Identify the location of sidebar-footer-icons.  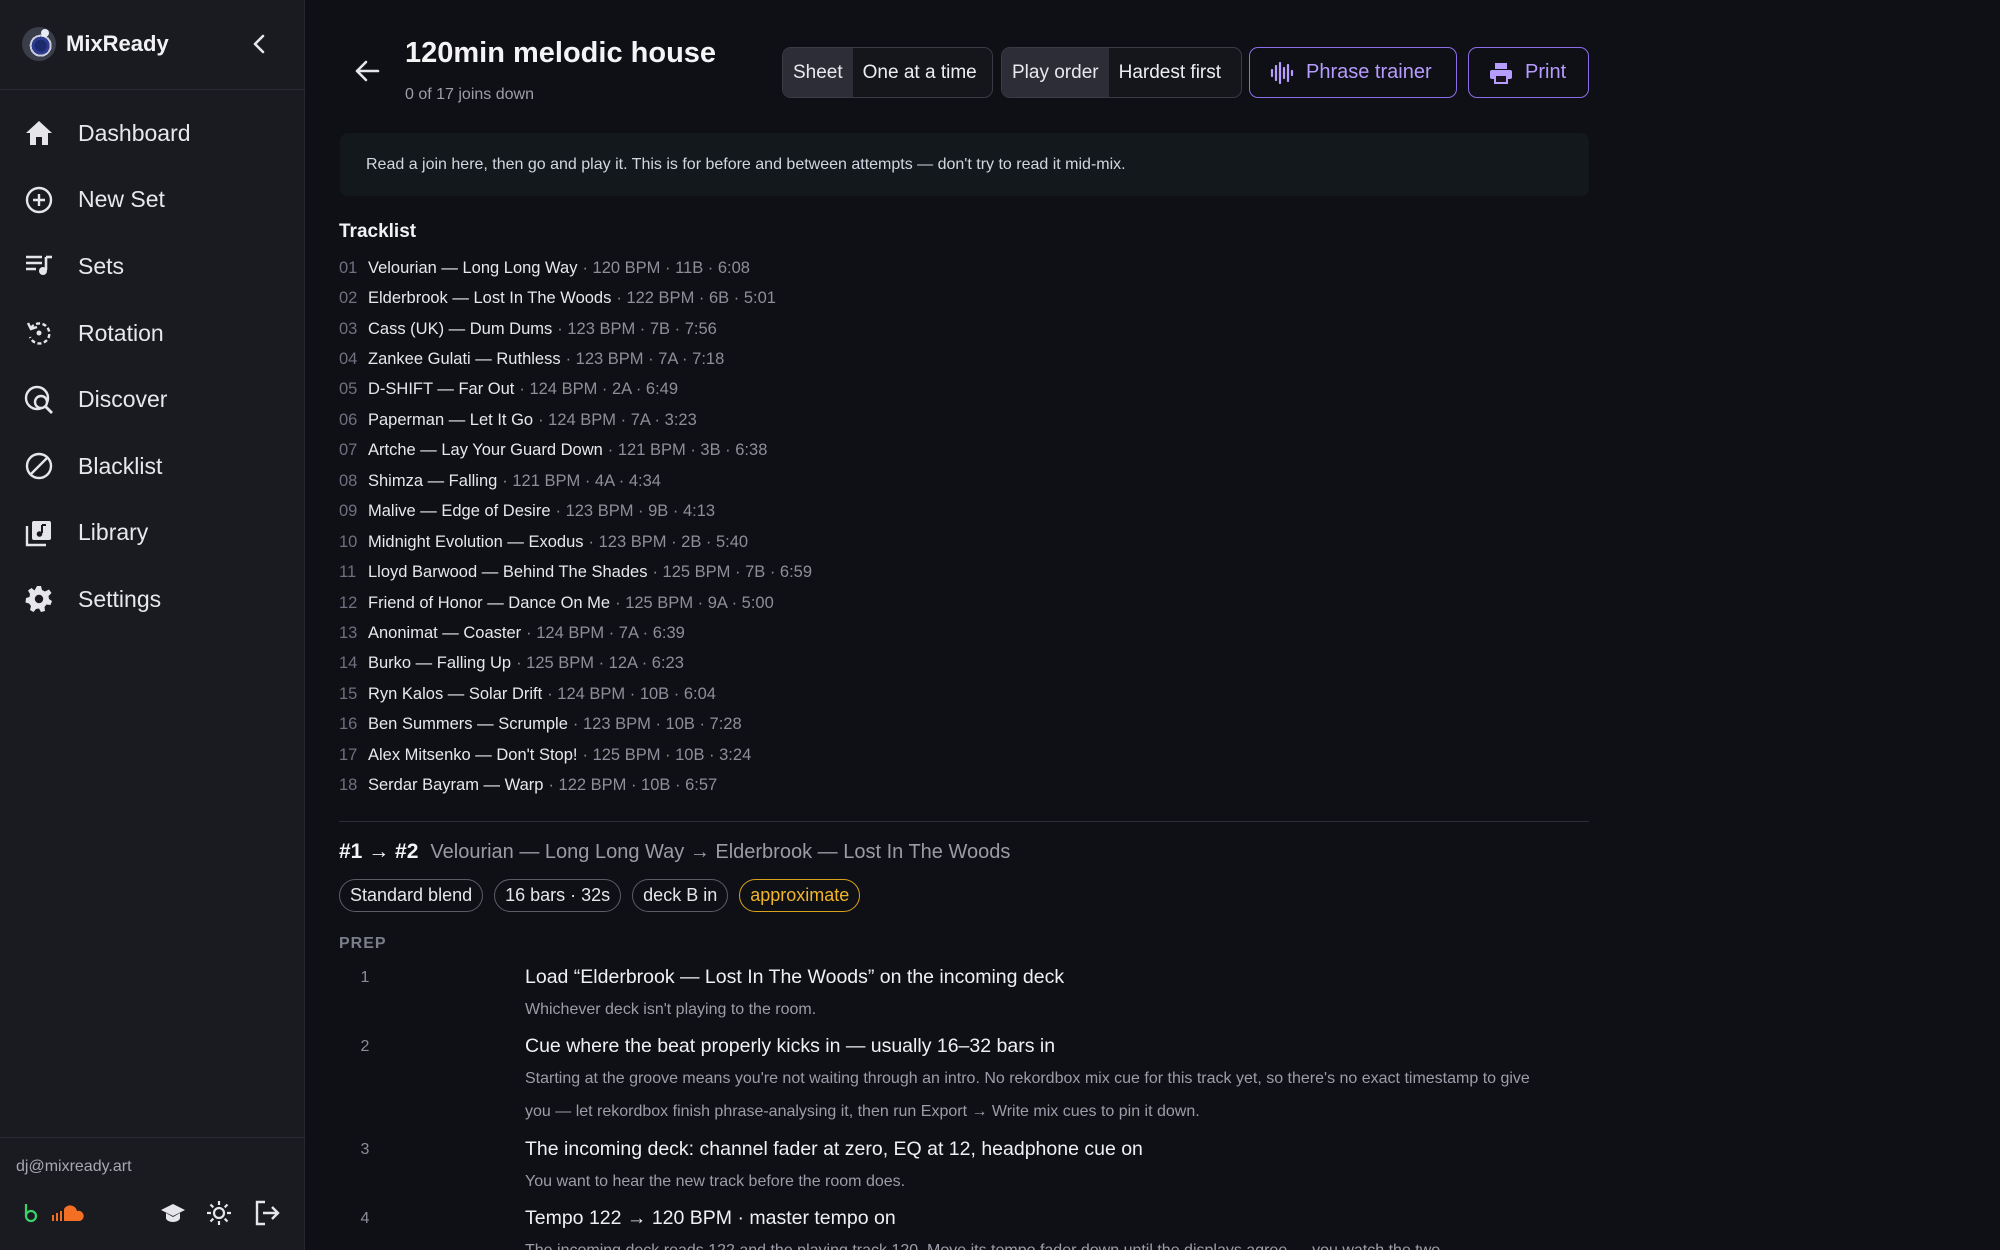
(152, 1213).